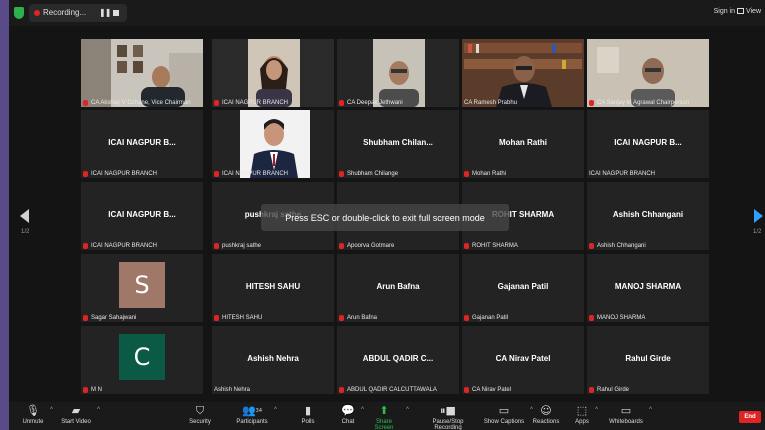 The image size is (765, 430). I want to click on polls-label: Polls, so click(308, 422).